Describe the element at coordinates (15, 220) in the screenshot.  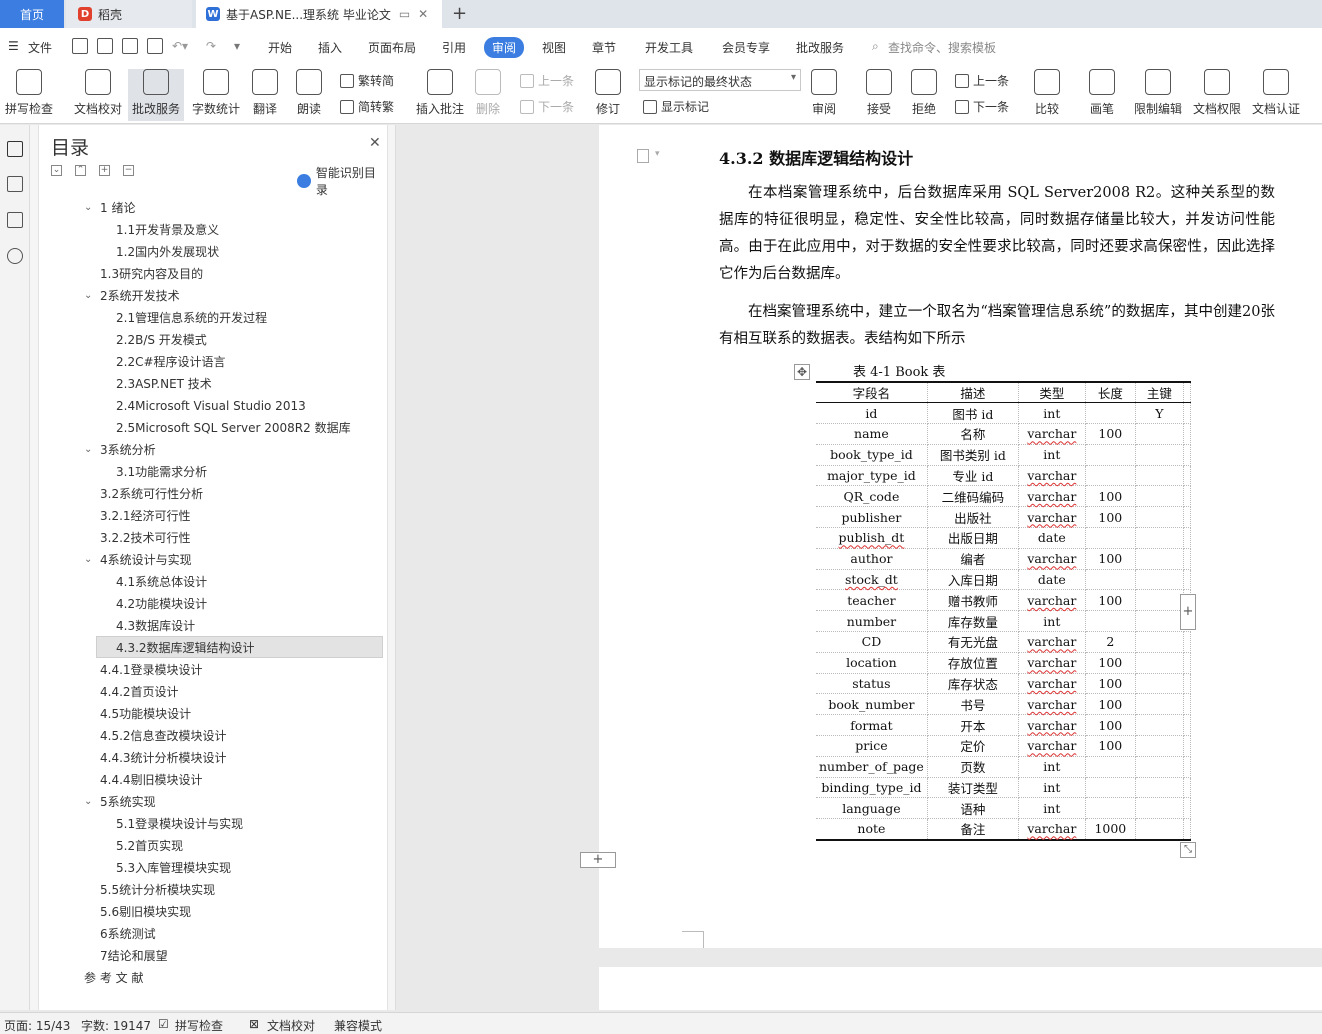
I see `bookmark-icon` at that location.